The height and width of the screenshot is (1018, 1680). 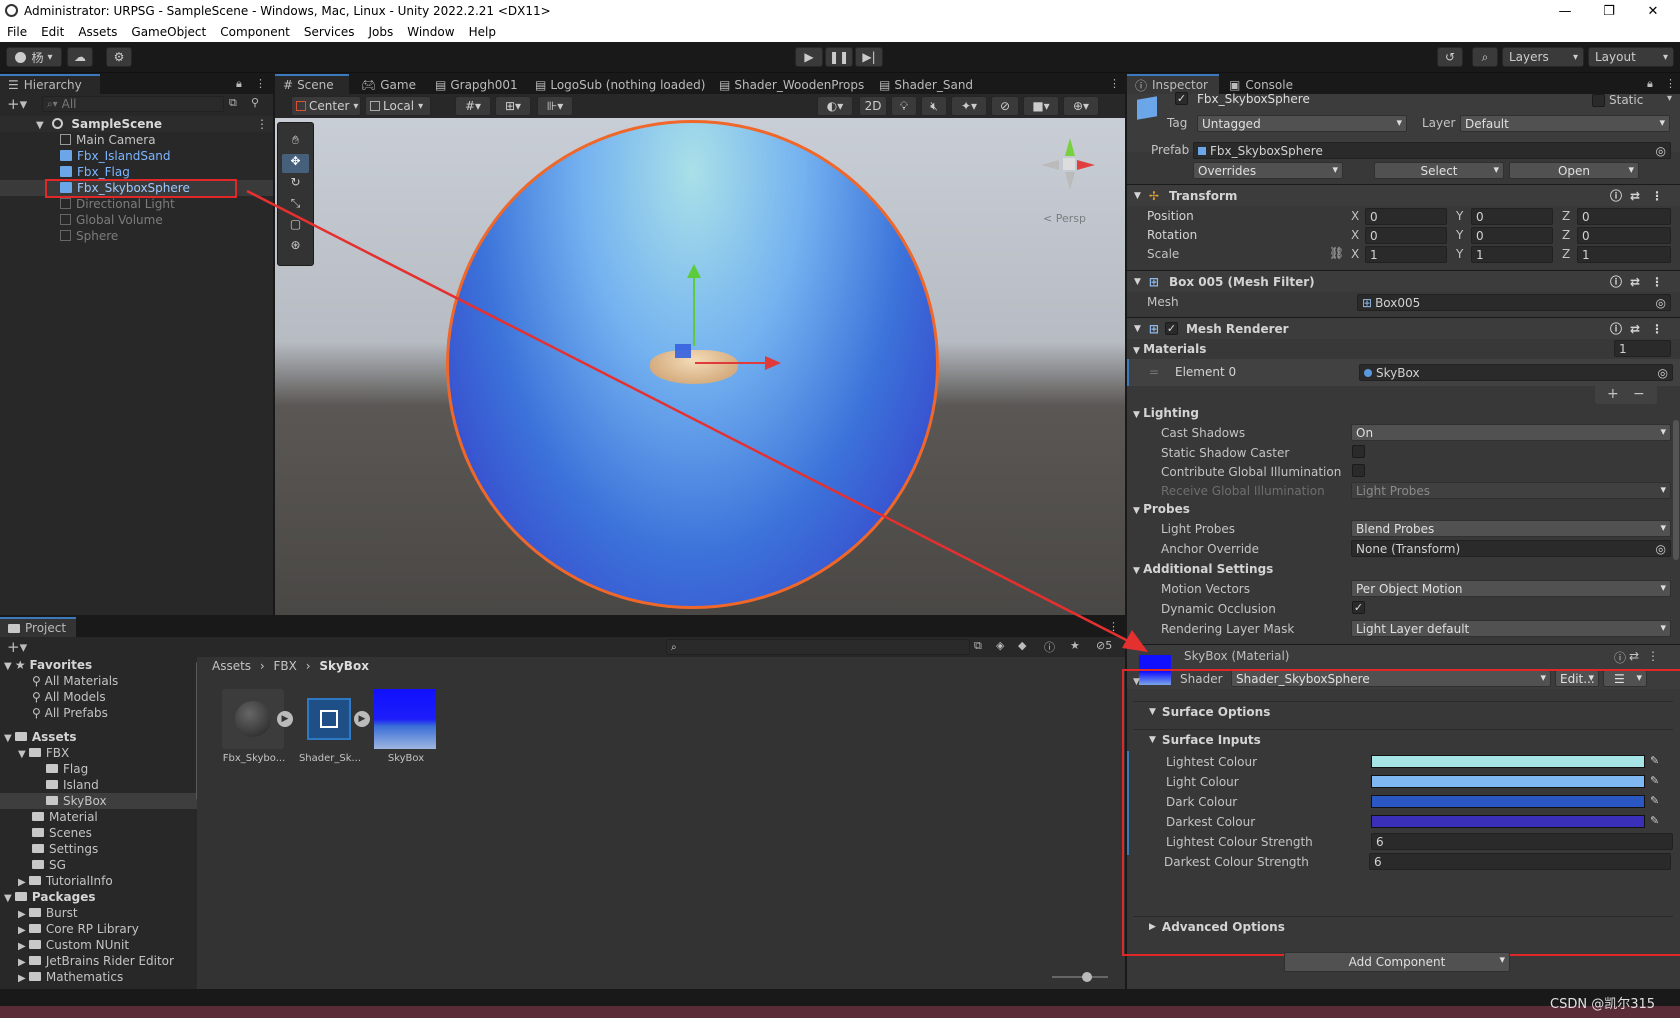 What do you see at coordinates (1406, 235) in the screenshot?
I see `rotation-x-field: 0` at bounding box center [1406, 235].